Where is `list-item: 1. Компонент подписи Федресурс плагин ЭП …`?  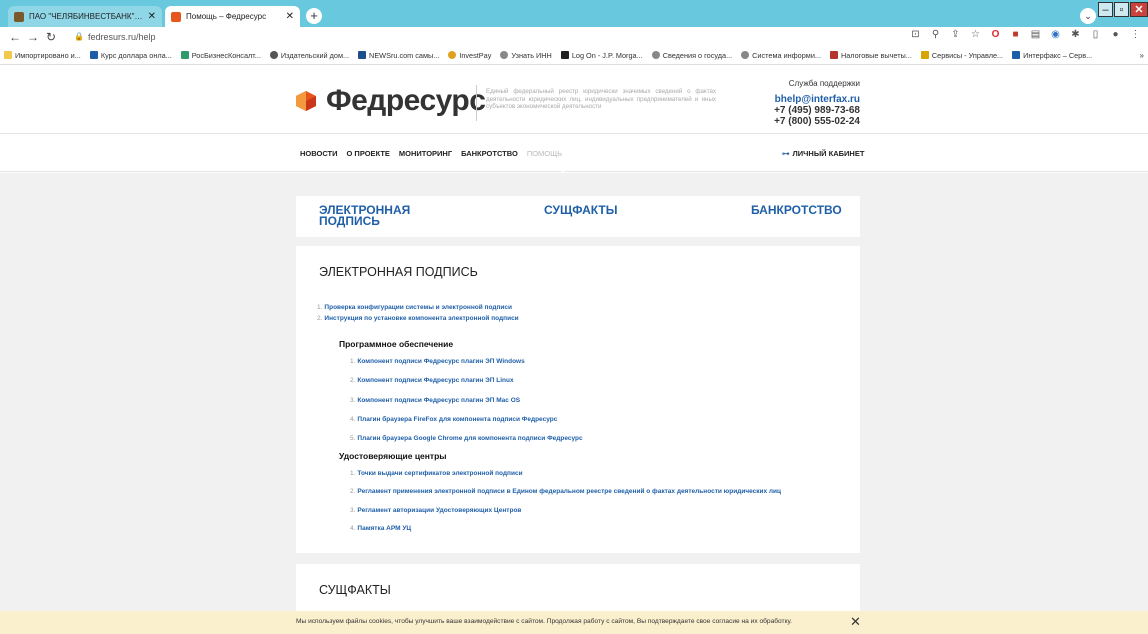
list-item: 1. Компонент подписи Федресурс плагин ЭП … is located at coordinates (466, 363).